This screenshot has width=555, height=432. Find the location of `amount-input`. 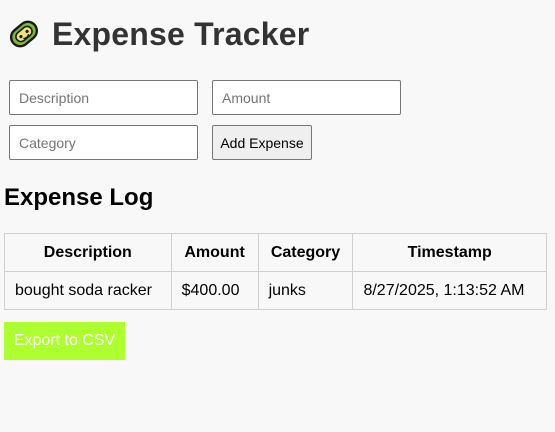

amount-input is located at coordinates (306, 97).